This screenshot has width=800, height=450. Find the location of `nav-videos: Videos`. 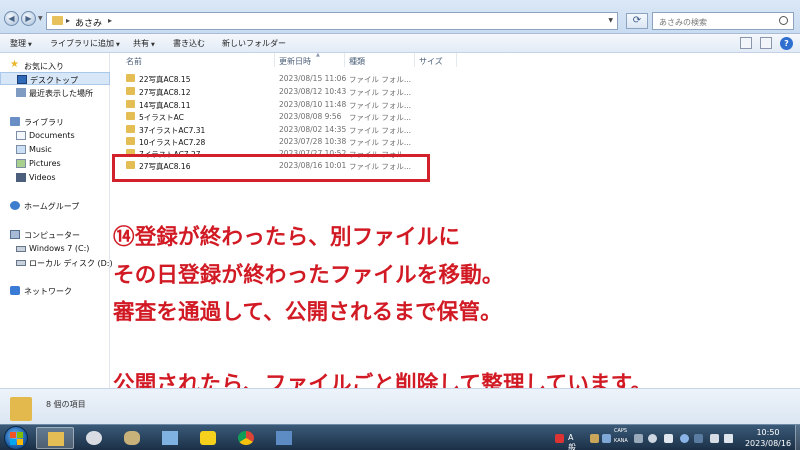

nav-videos: Videos is located at coordinates (55, 177).